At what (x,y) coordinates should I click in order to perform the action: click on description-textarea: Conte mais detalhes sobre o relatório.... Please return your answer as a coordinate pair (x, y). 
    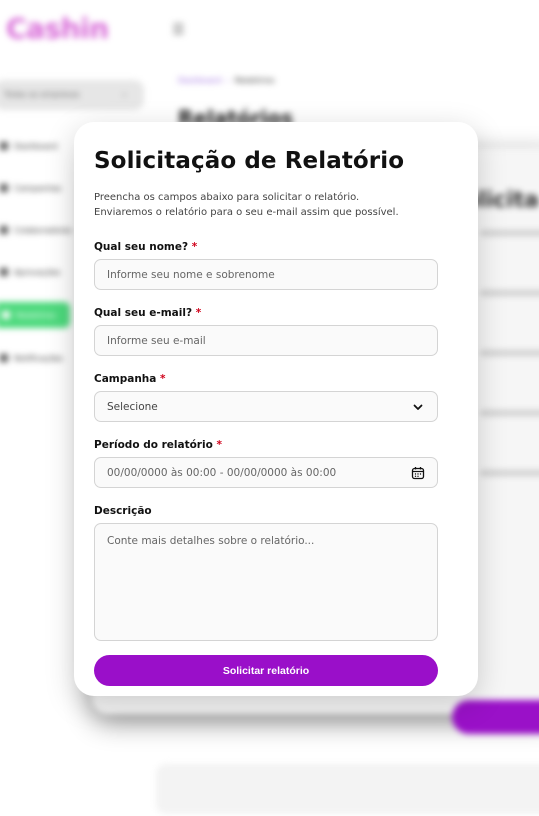
    Looking at the image, I should click on (266, 582).